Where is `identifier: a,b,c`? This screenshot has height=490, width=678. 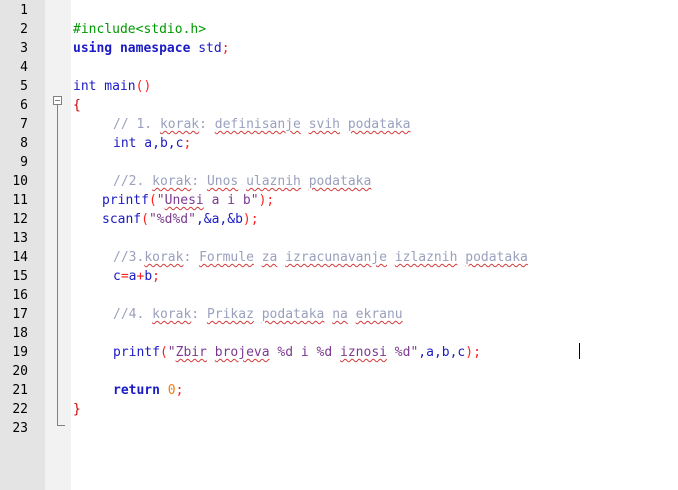
identifier: a,b,c is located at coordinates (160, 143).